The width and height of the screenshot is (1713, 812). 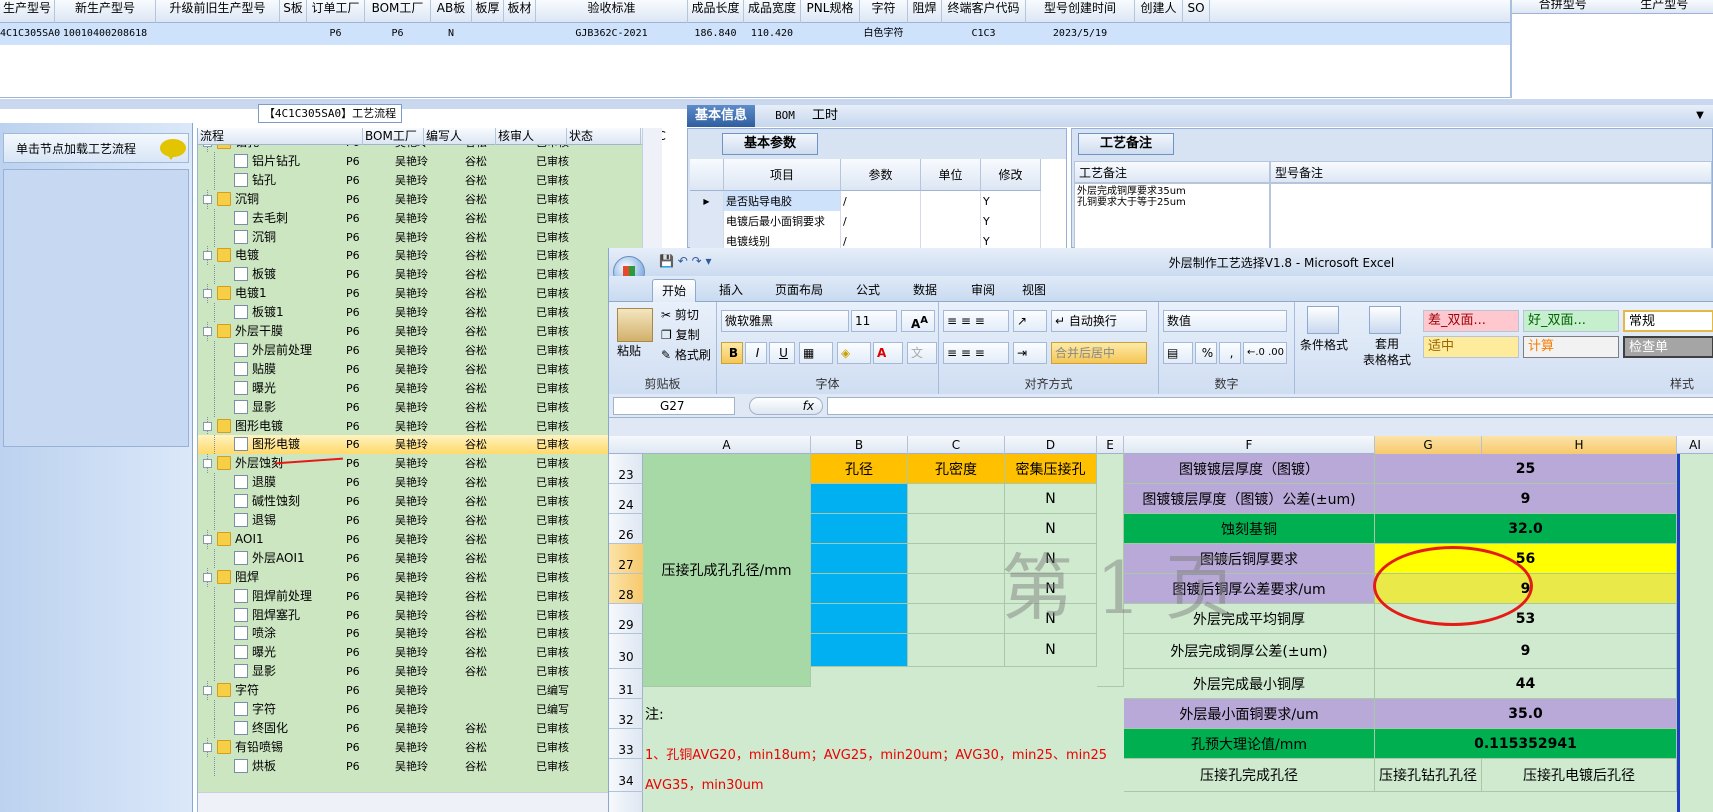 What do you see at coordinates (1428, 445) in the screenshot?
I see `column-header: G` at bounding box center [1428, 445].